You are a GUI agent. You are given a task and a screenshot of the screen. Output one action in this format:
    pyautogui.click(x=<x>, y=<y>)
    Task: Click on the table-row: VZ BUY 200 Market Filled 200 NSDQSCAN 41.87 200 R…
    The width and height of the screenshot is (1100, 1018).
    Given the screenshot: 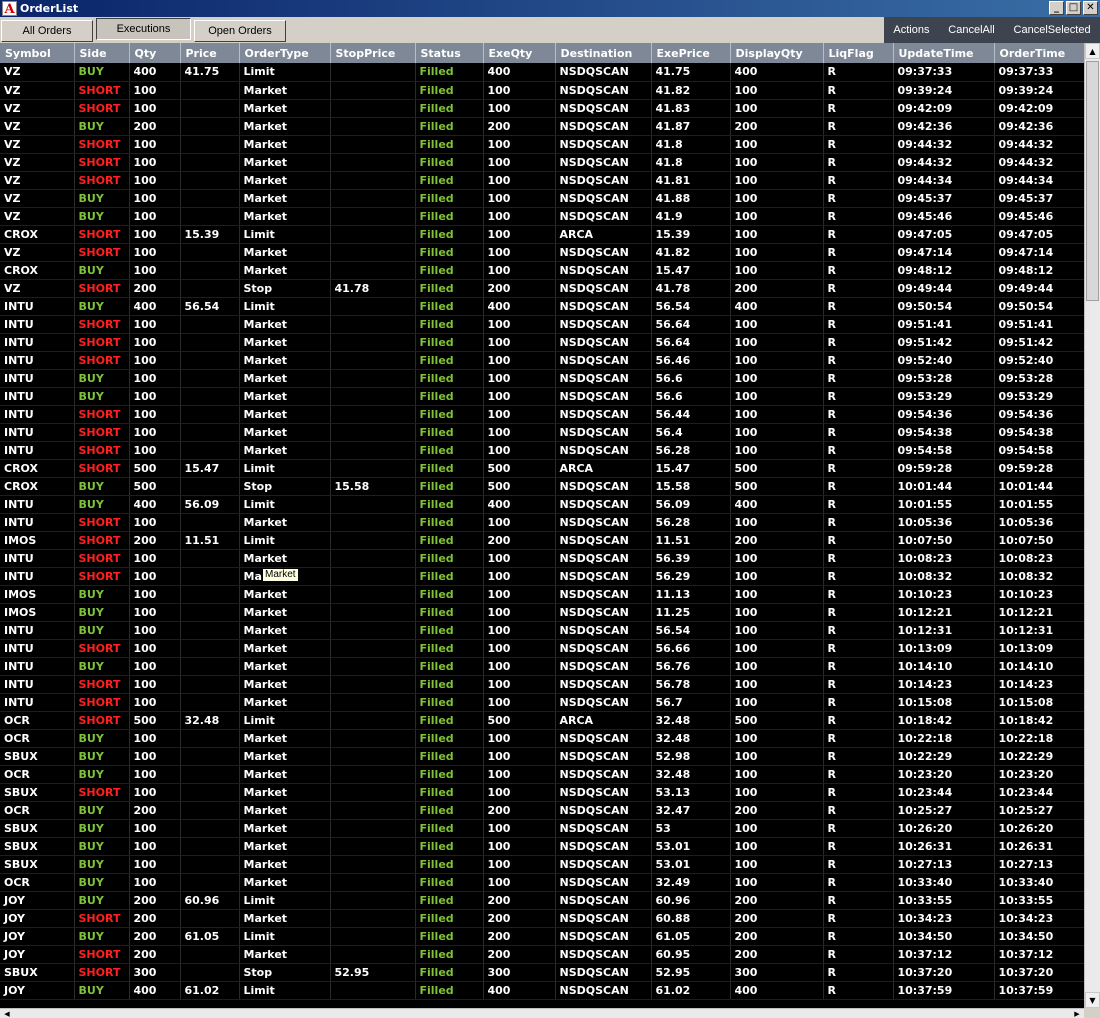 What is the action you would take?
    pyautogui.click(x=542, y=126)
    